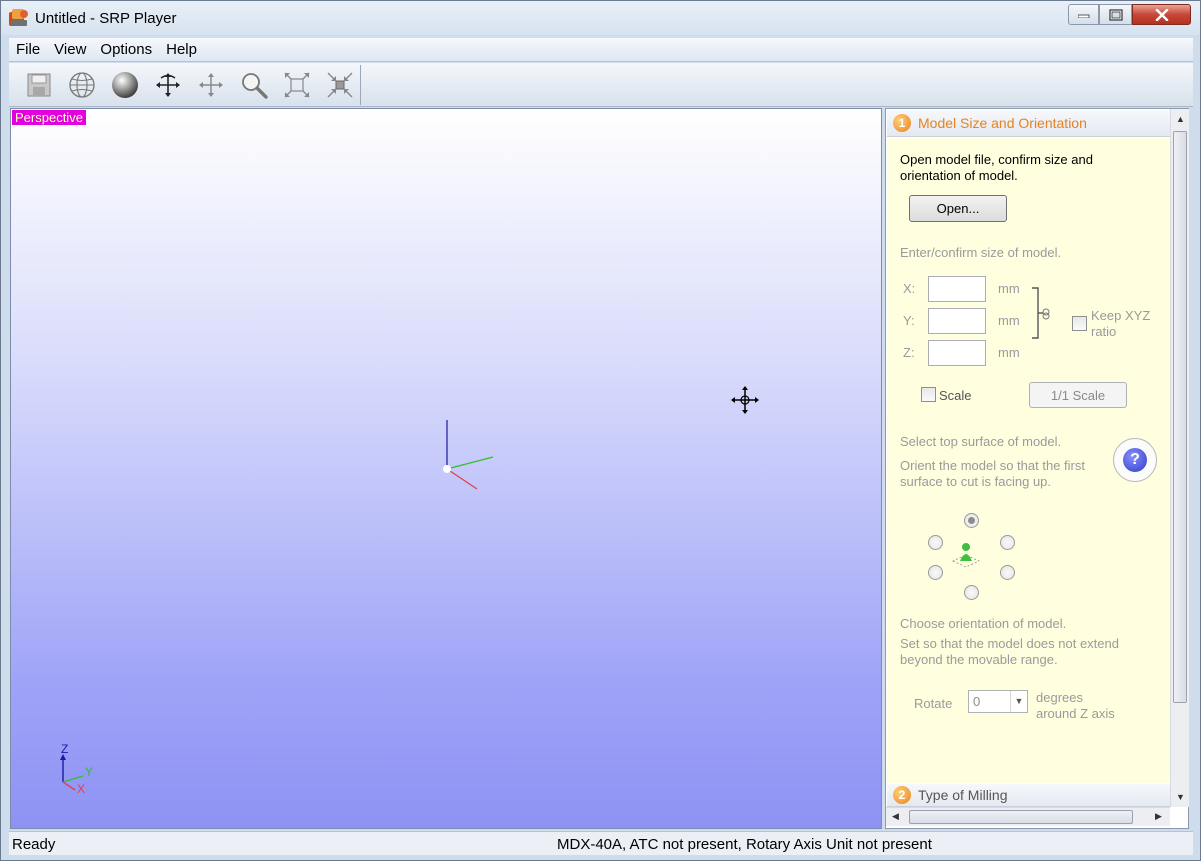  What do you see at coordinates (957, 321) in the screenshot?
I see `y-size-input` at bounding box center [957, 321].